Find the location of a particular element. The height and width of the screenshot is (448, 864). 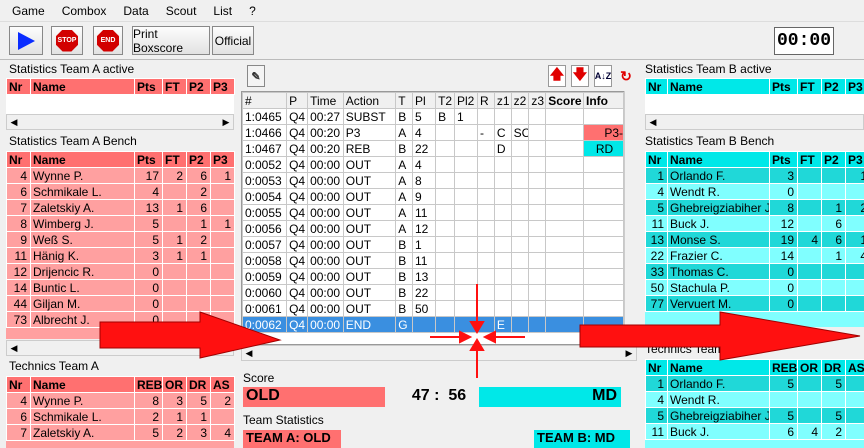

menu-item-help: ? is located at coordinates (252, 11).